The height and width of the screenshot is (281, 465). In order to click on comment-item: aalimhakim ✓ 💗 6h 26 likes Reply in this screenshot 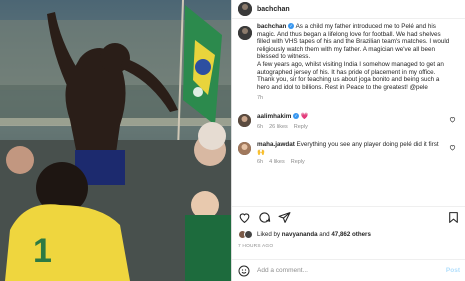, I will do `click(349, 122)`.